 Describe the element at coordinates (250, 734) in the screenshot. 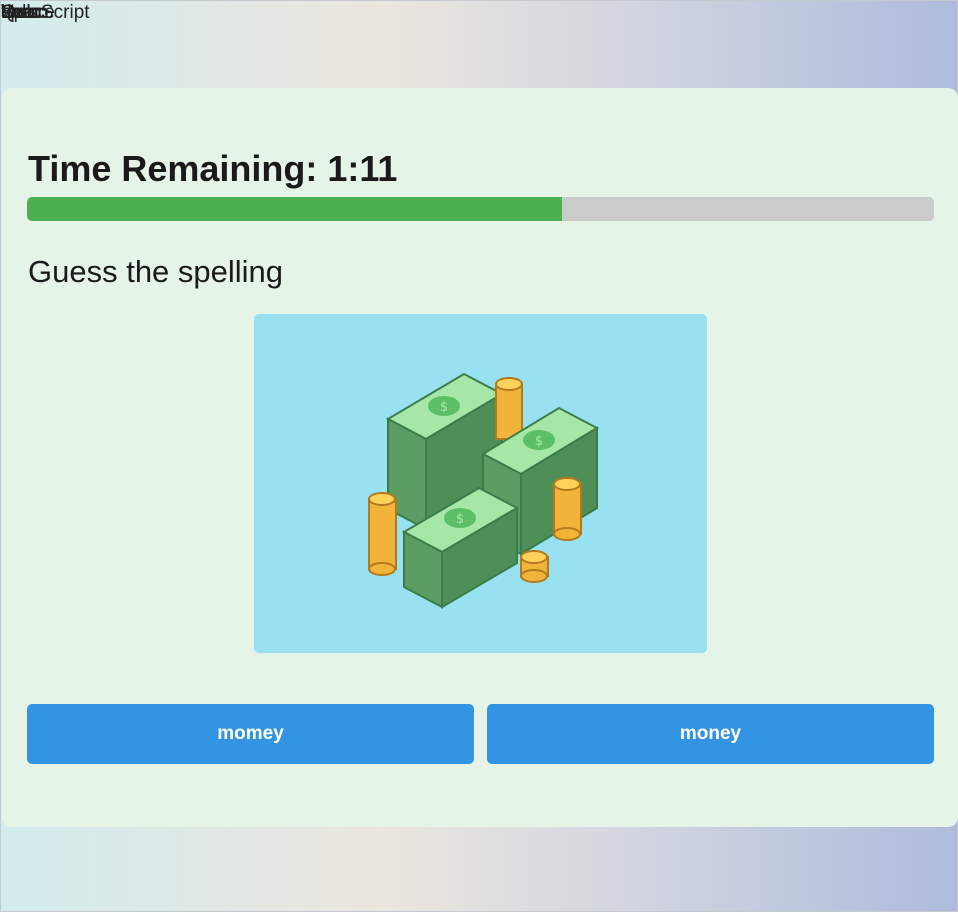

I see `answer-button-momey: momey` at that location.